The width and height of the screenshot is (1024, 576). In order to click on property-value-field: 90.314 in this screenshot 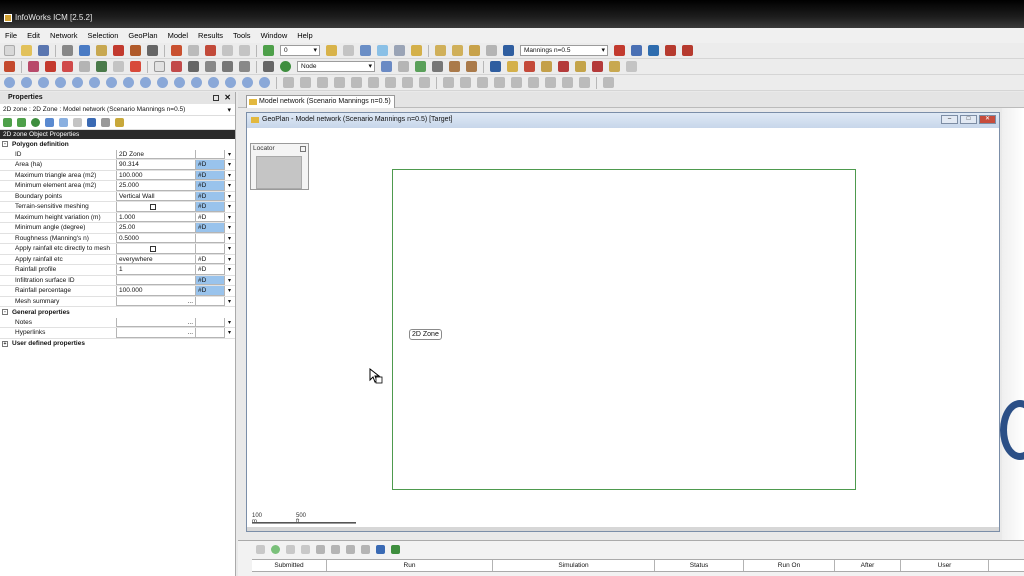, I will do `click(156, 165)`.